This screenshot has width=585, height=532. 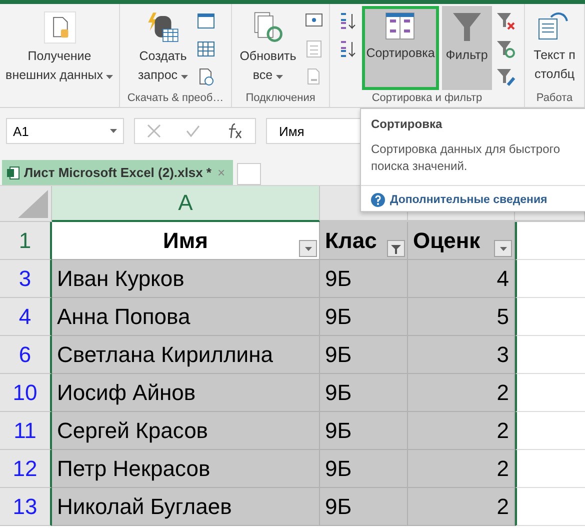 I want to click on tooltip-title: Сортировка, so click(x=407, y=124).